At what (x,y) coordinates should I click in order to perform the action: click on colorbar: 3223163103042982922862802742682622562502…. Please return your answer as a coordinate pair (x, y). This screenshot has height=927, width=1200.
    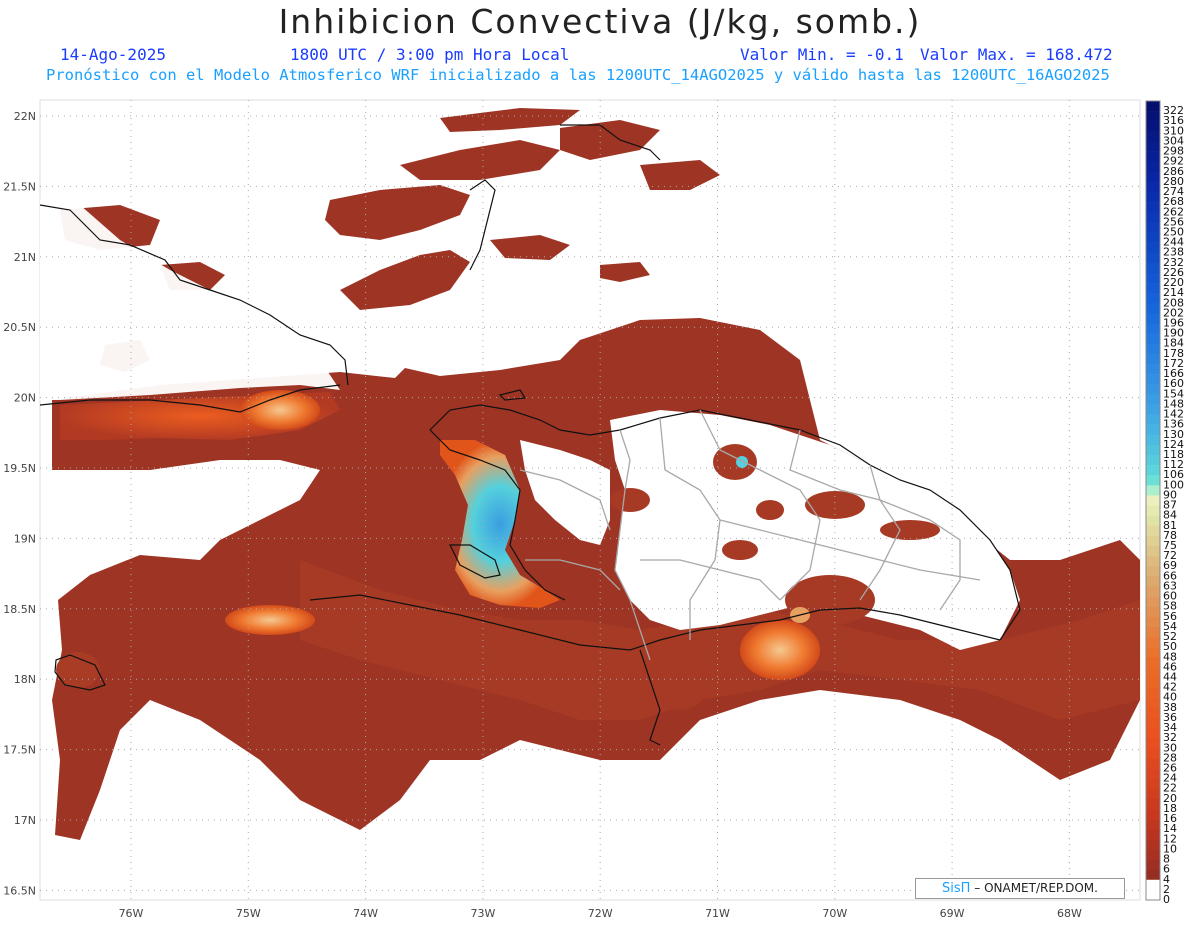
    Looking at the image, I should click on (1164, 503).